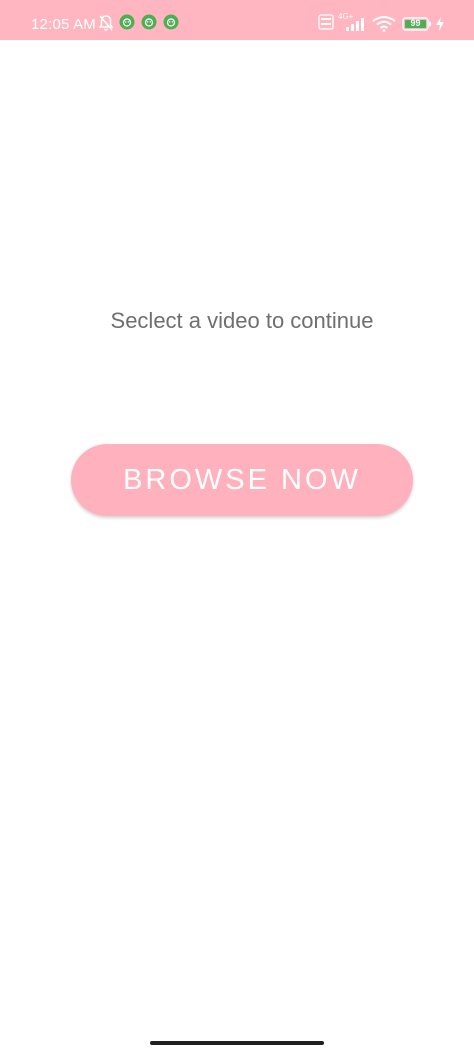  I want to click on battery-level: 99, so click(415, 23).